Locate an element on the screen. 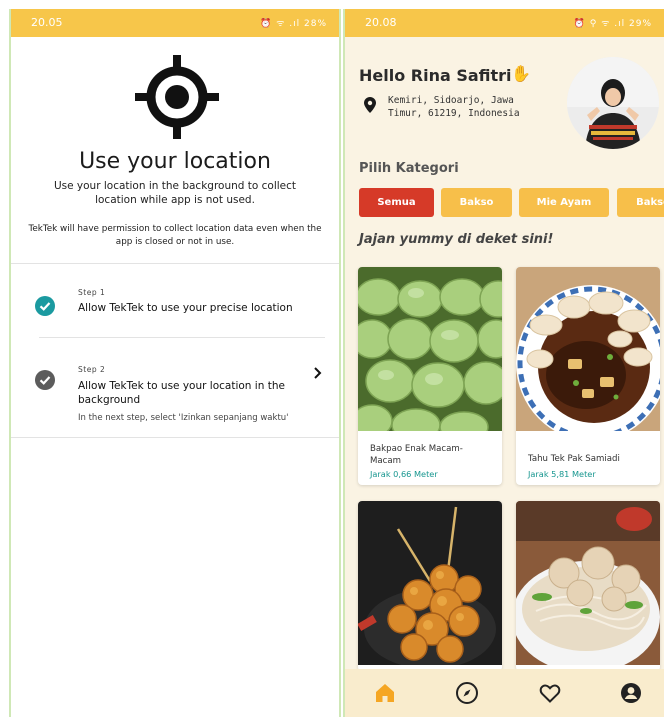 Image resolution: width=664 pixels, height=717 pixels. status-bar: 20.08 ⏰ ⚲ ᯤ .ıl 29% is located at coordinates (504, 23).